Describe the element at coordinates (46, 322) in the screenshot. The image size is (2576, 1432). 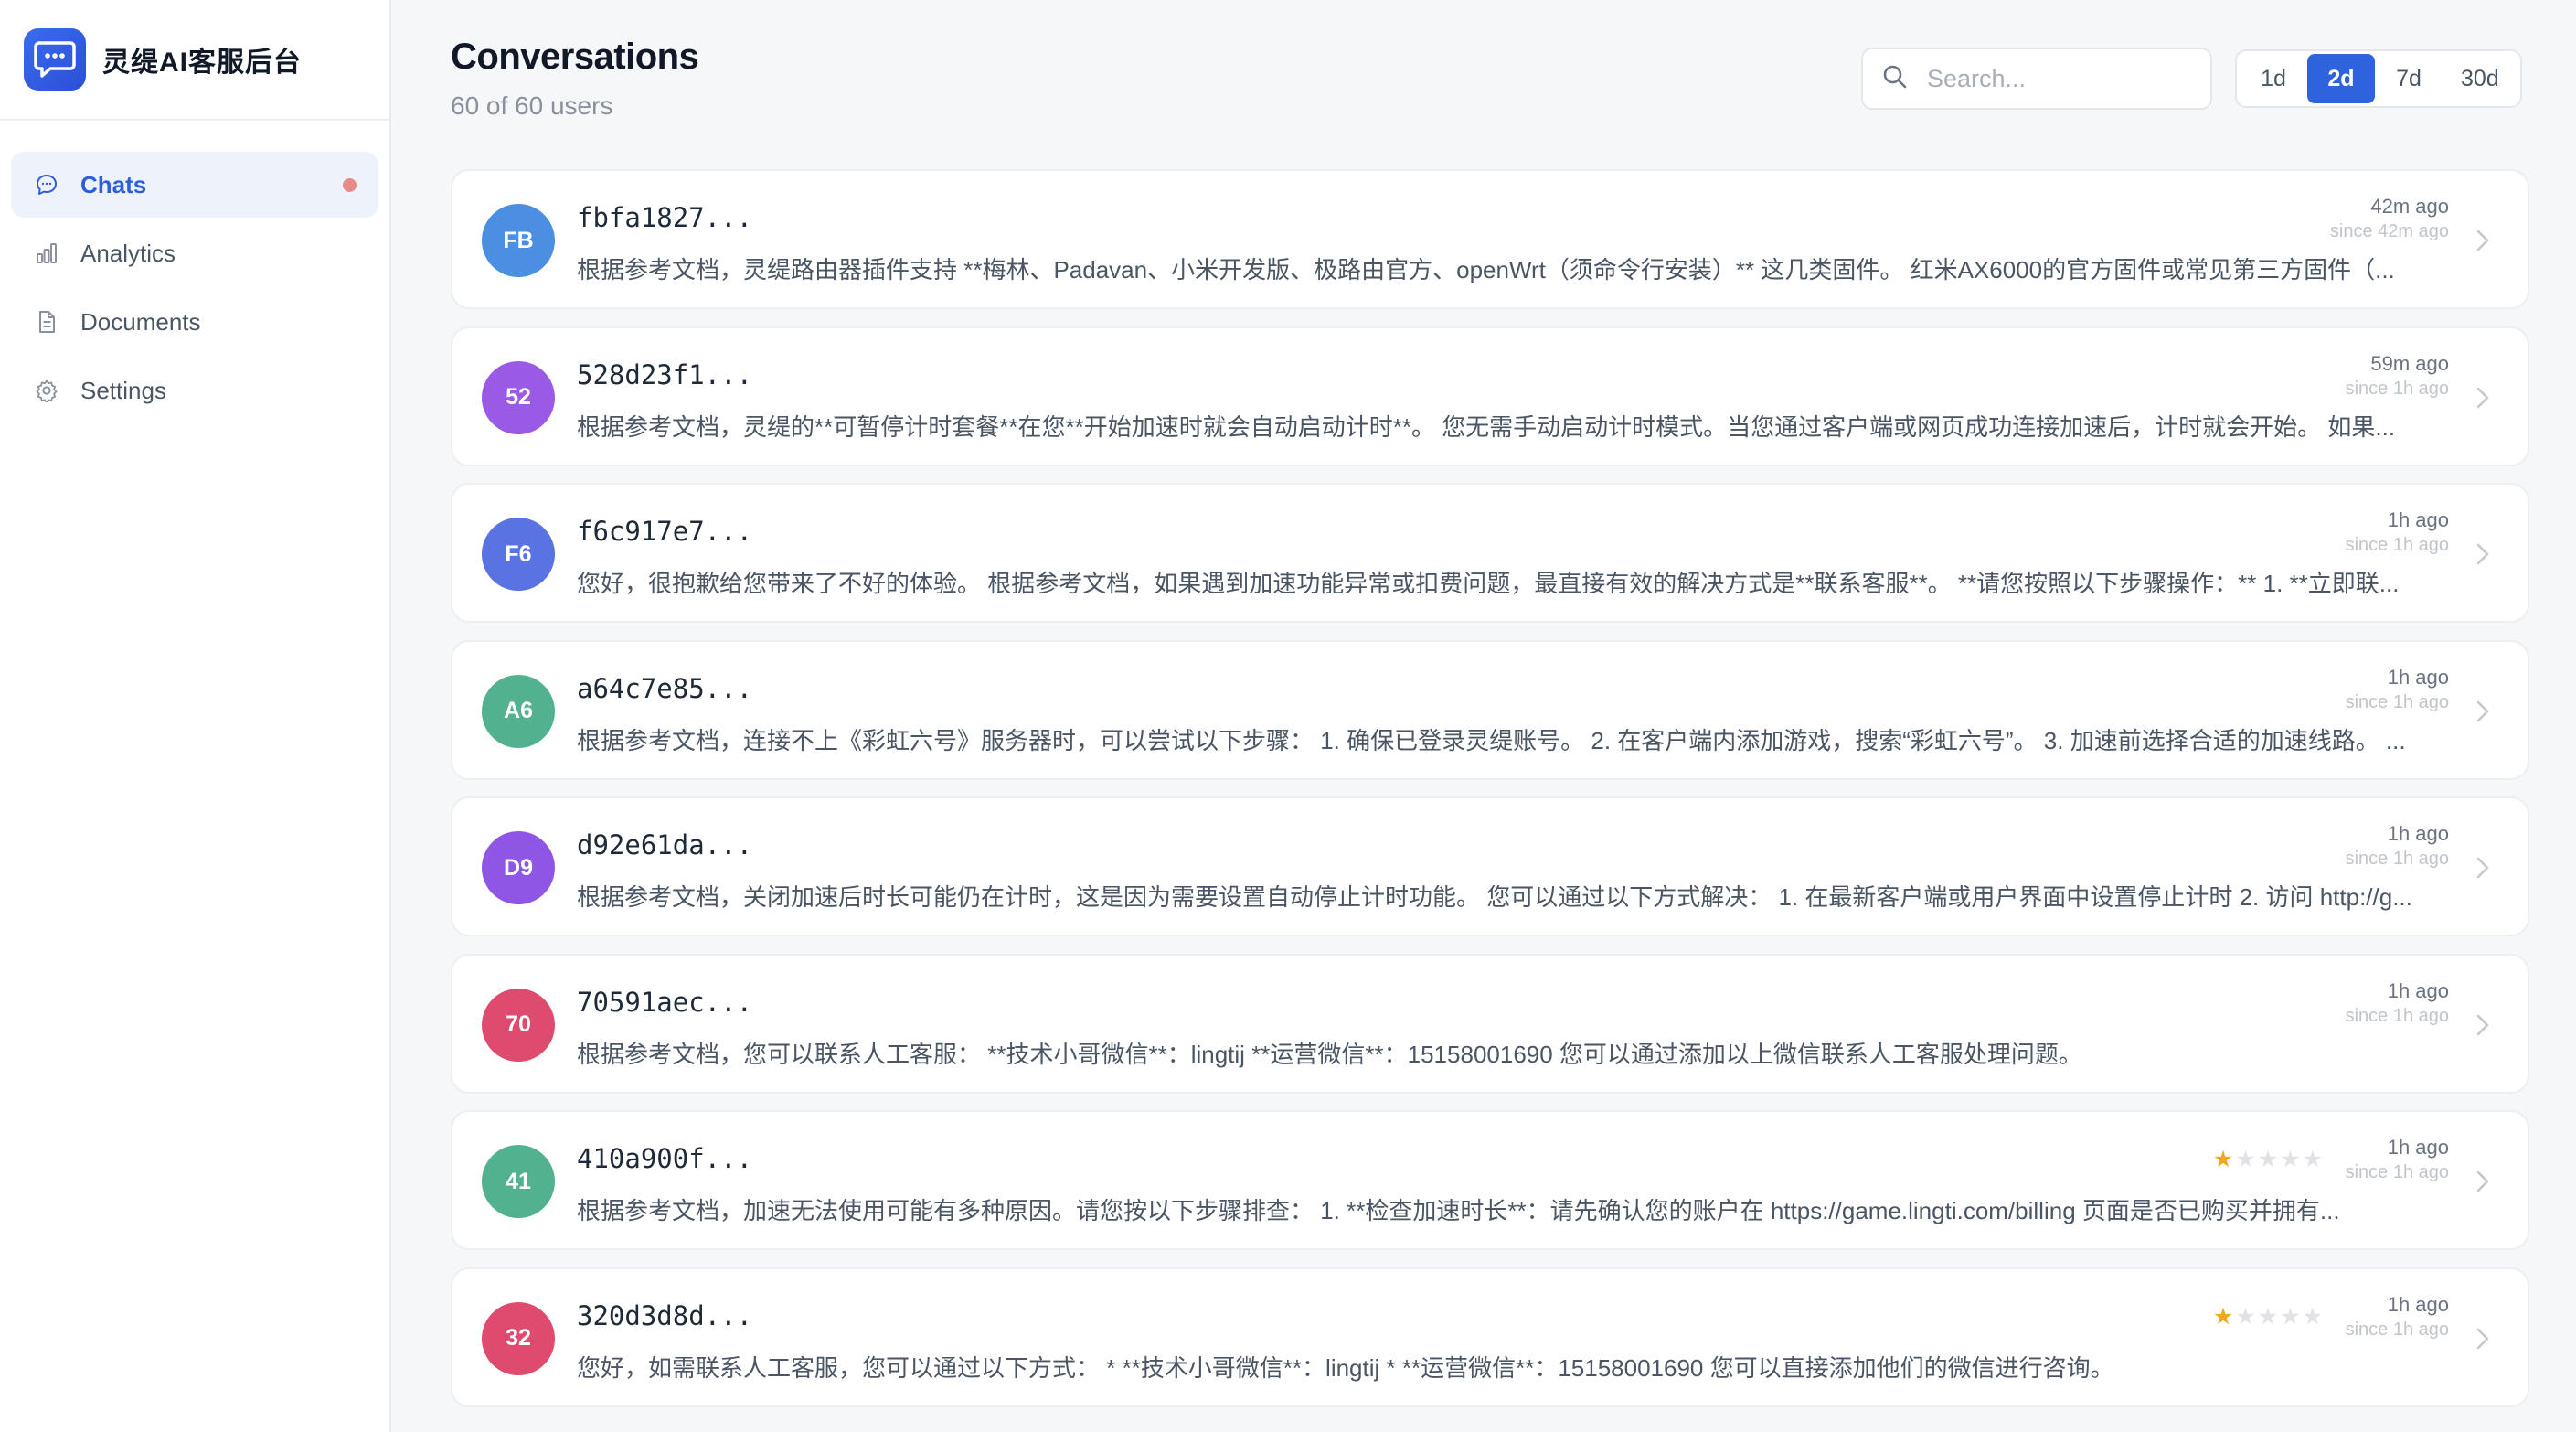
I see `document-icon` at that location.